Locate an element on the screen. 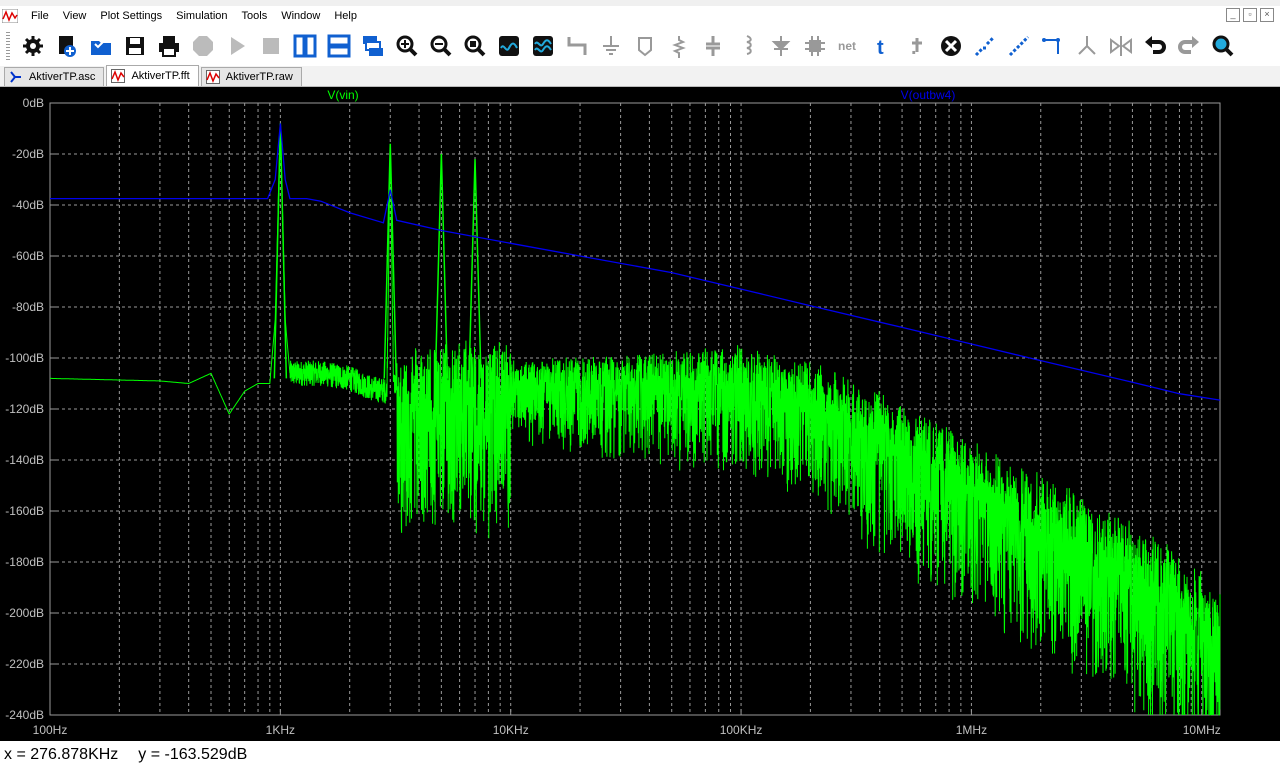 Image resolution: width=1280 pixels, height=769 pixels. open-schematic-icon is located at coordinates (67, 46).